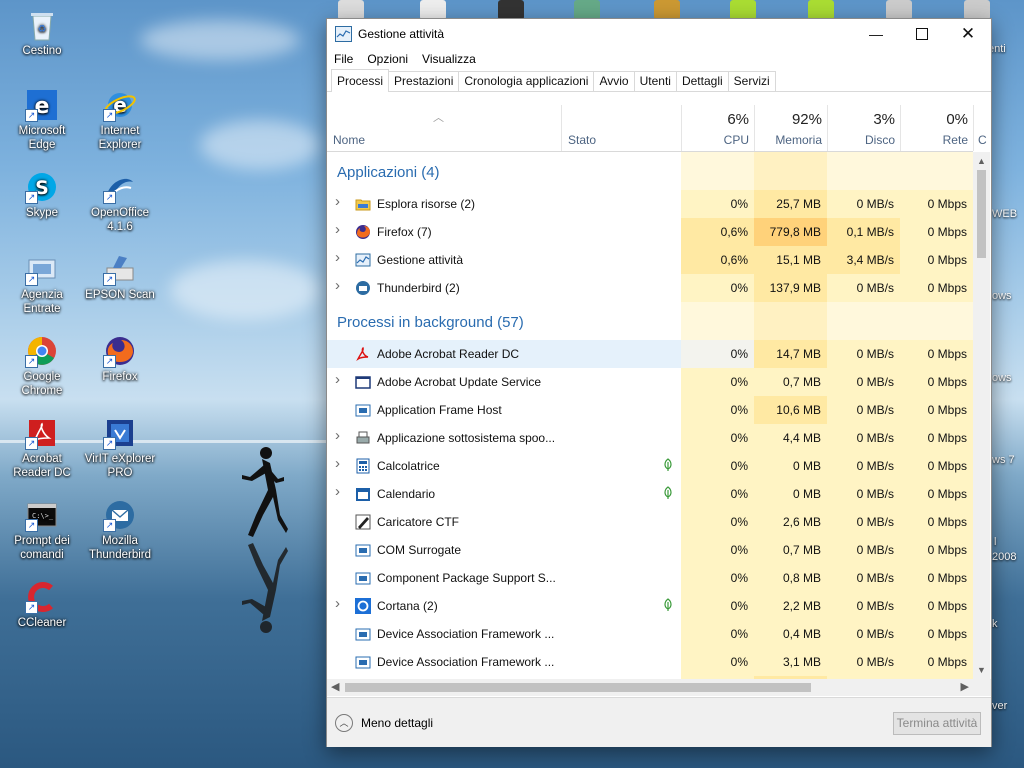 The width and height of the screenshot is (1024, 768). What do you see at coordinates (981, 161) in the screenshot?
I see `scroll-up-icon: ▲` at bounding box center [981, 161].